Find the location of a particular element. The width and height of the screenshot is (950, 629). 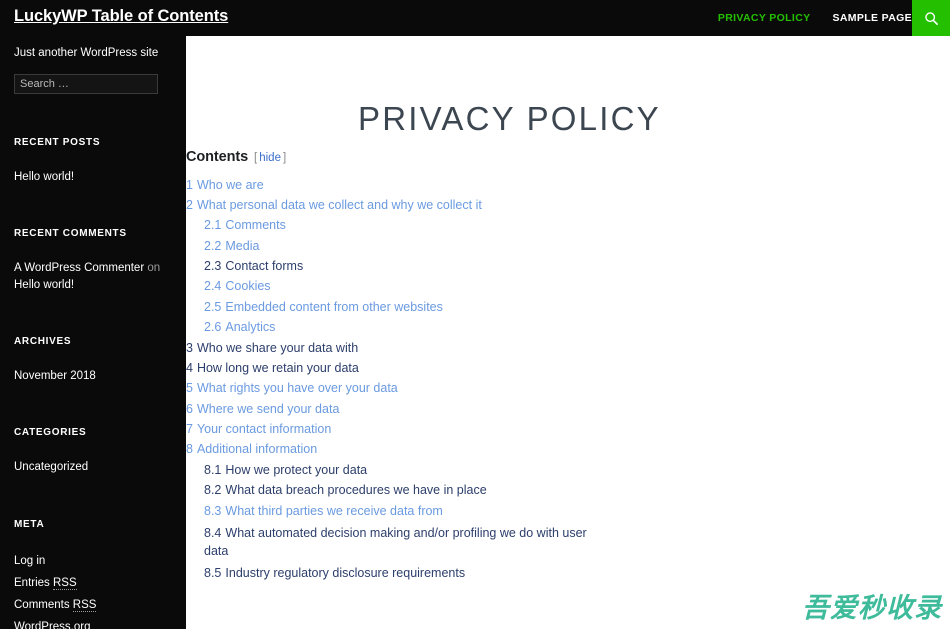

widget-title: CATEGORIES is located at coordinates (50, 432).